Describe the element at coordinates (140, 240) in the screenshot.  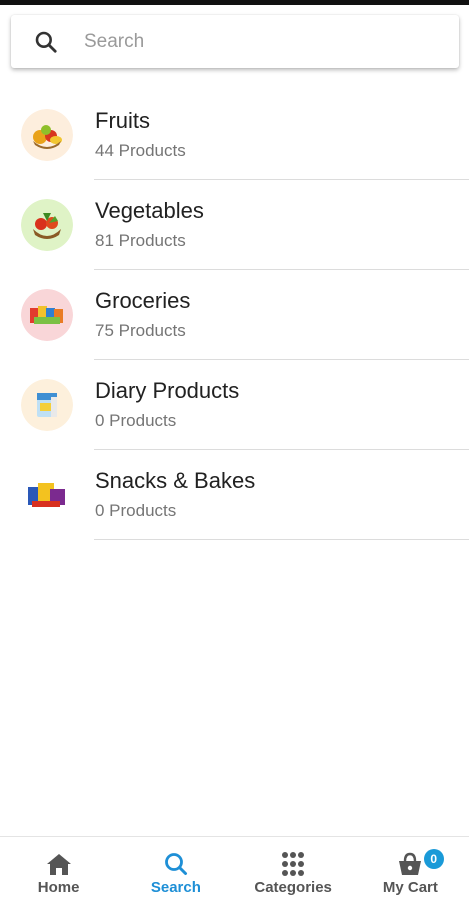
I see `category-product-count: 81 Products` at that location.